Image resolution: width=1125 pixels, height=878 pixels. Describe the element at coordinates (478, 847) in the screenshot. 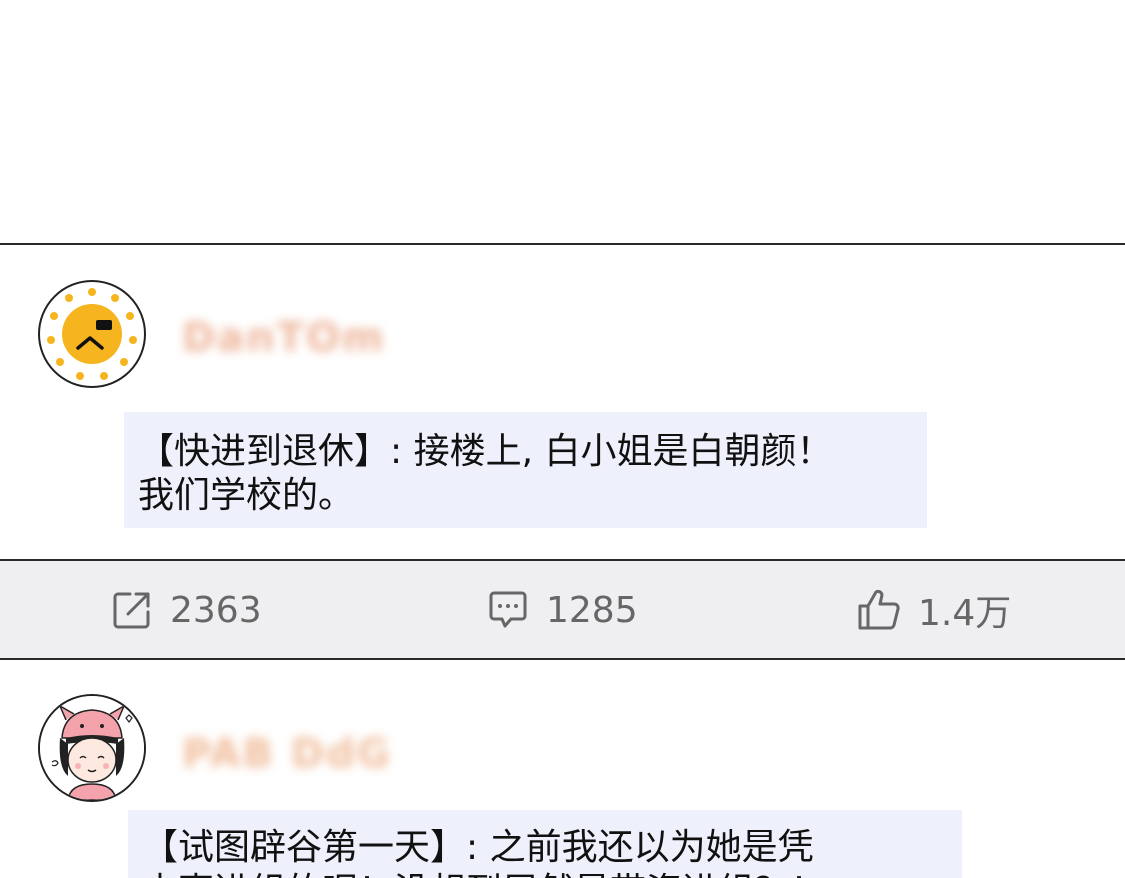

I see `comment-line-1: 【试图辟谷第一天】: 之前我还以为她是凭` at that location.